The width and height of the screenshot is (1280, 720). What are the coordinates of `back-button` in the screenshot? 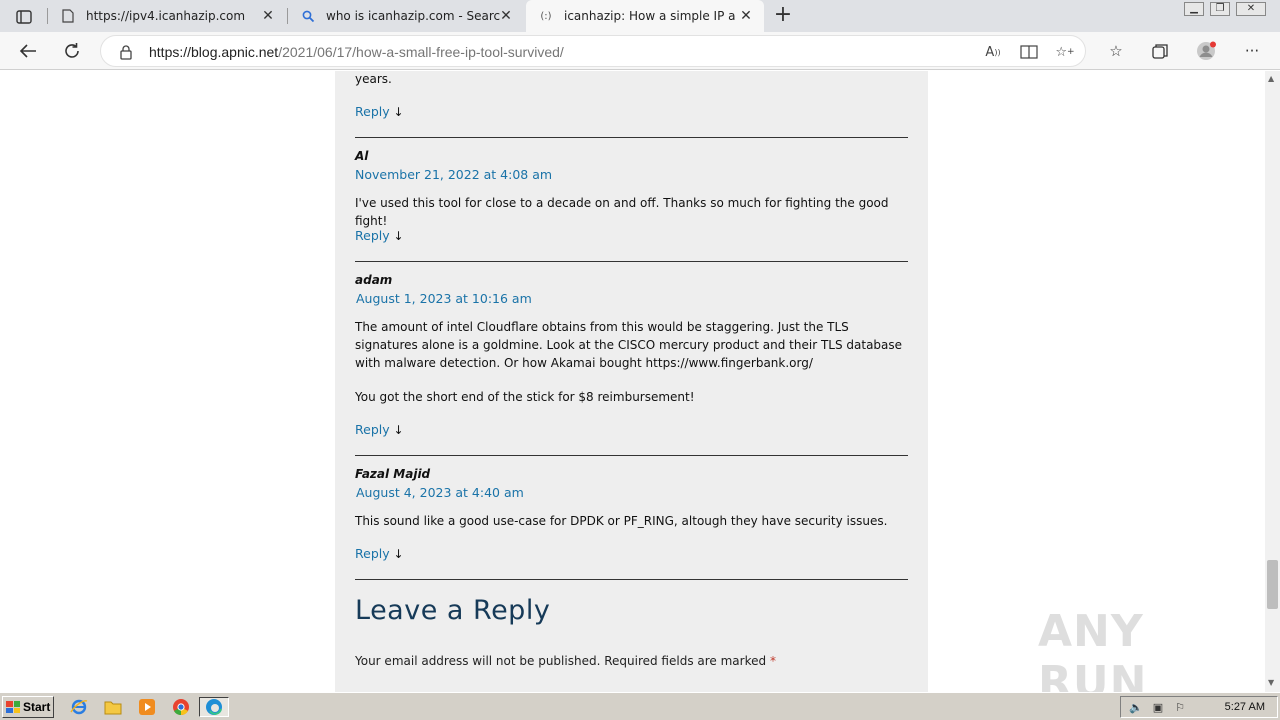 It's located at (28, 51).